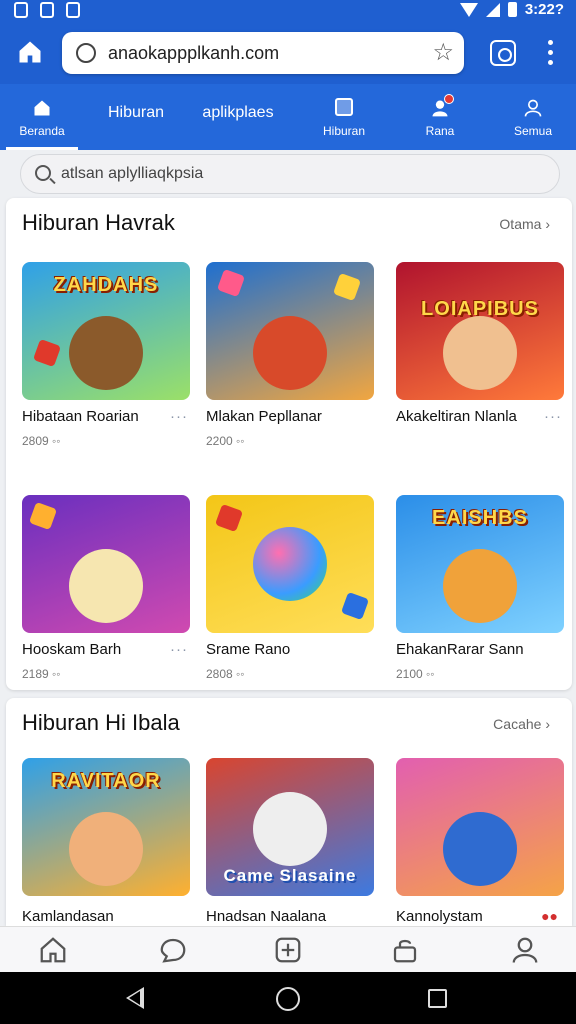 Image resolution: width=576 pixels, height=1024 pixels. What do you see at coordinates (525, 950) in the screenshot?
I see `profile-icon` at bounding box center [525, 950].